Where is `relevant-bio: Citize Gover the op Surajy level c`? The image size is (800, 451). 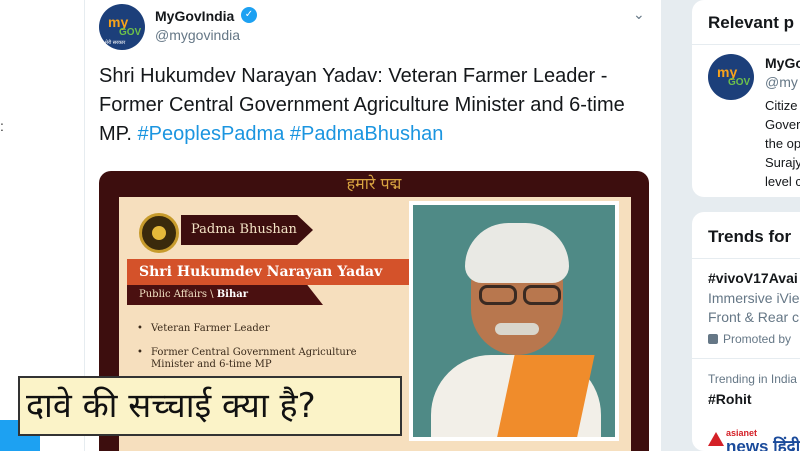 relevant-bio: Citize Gover the op Surajy level c is located at coordinates (782, 143).